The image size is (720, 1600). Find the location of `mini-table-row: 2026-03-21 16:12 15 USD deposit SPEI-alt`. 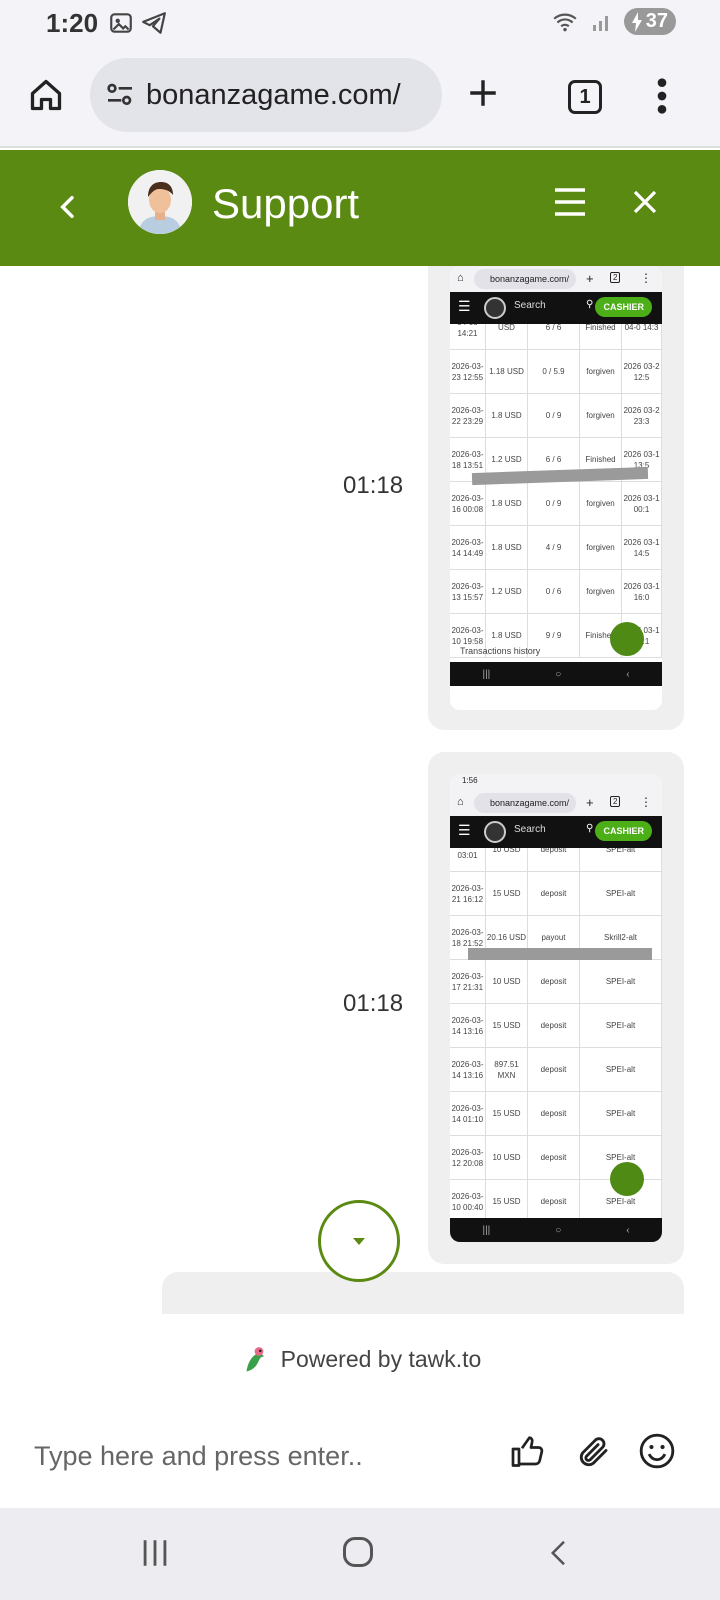

mini-table-row: 2026-03-21 16:12 15 USD deposit SPEI-alt is located at coordinates (556, 894).